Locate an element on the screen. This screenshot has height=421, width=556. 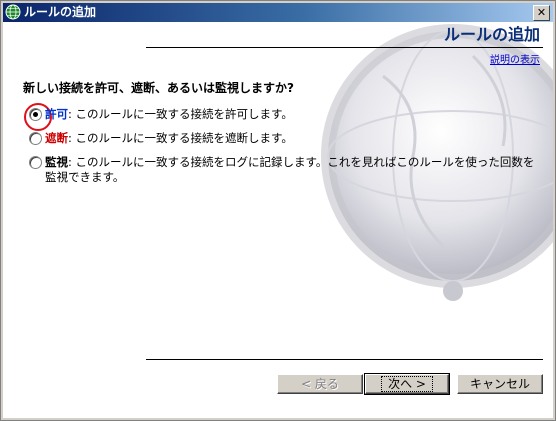
header-divider is located at coordinates (344, 47).